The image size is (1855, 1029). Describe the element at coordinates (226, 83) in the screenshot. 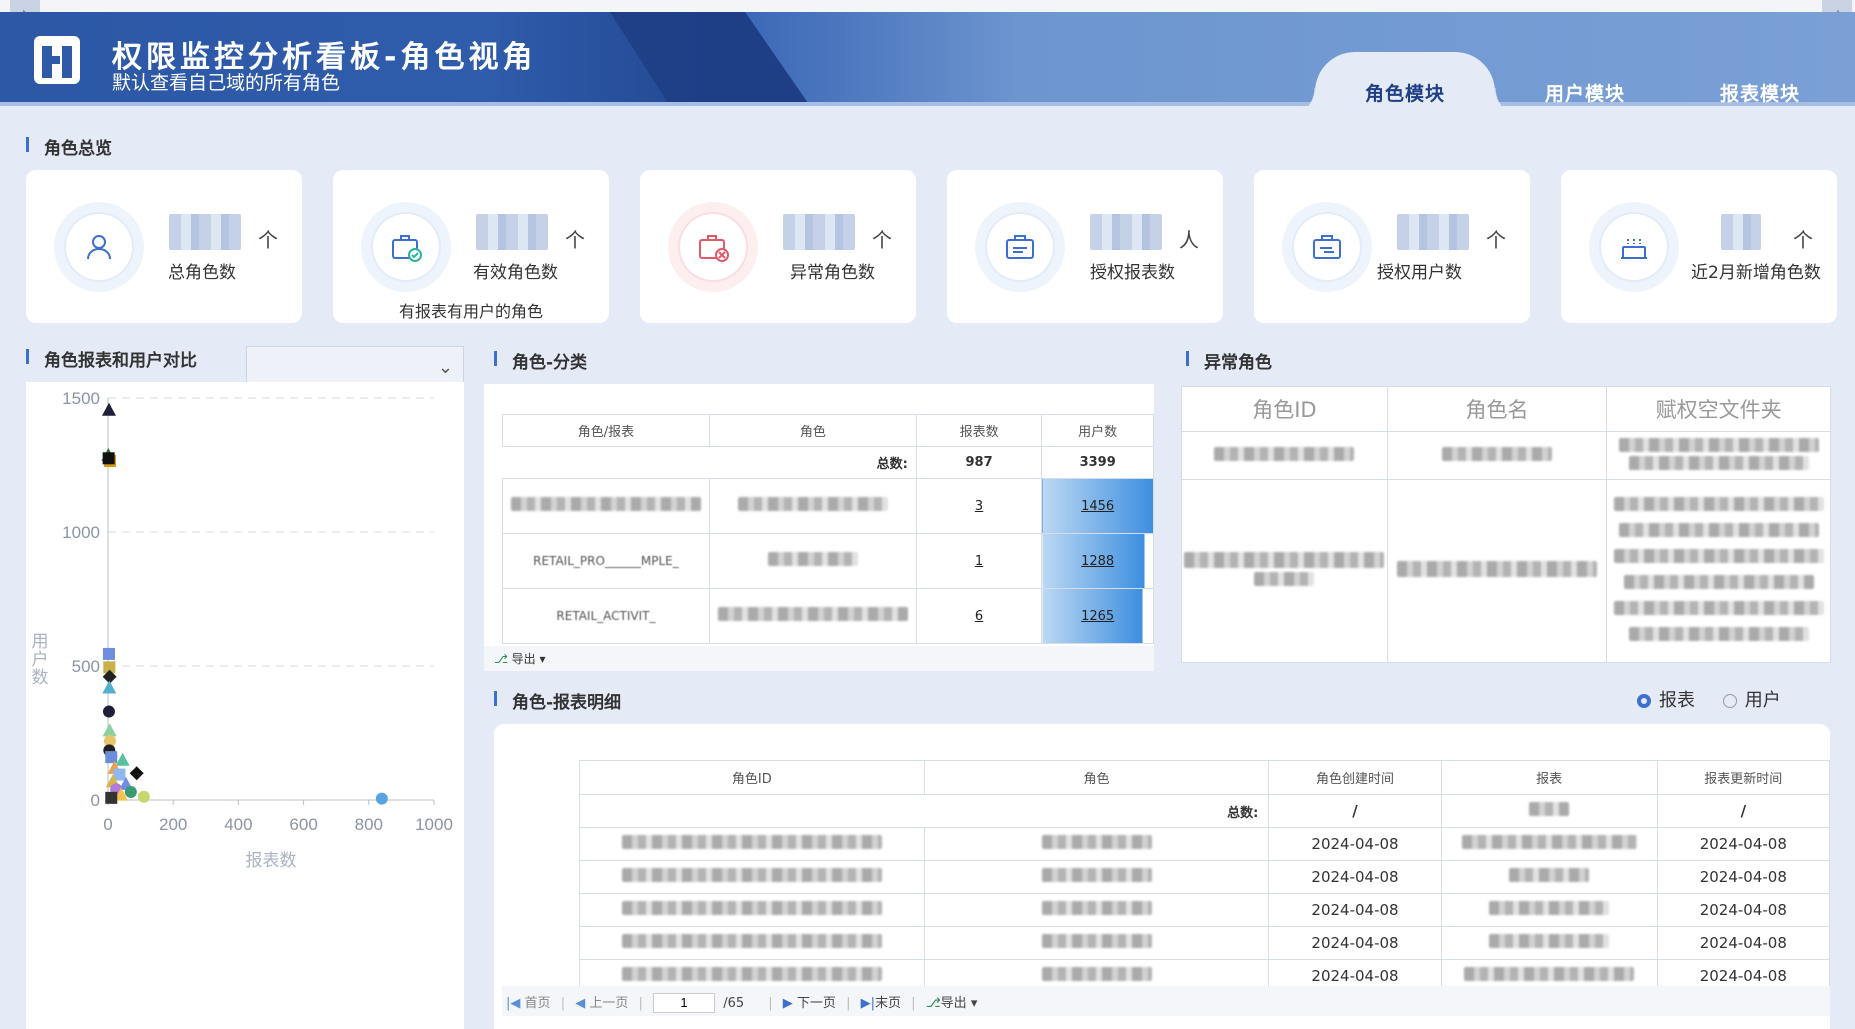

I see `page-subtitle: 默认查看自己域的所有角色` at that location.